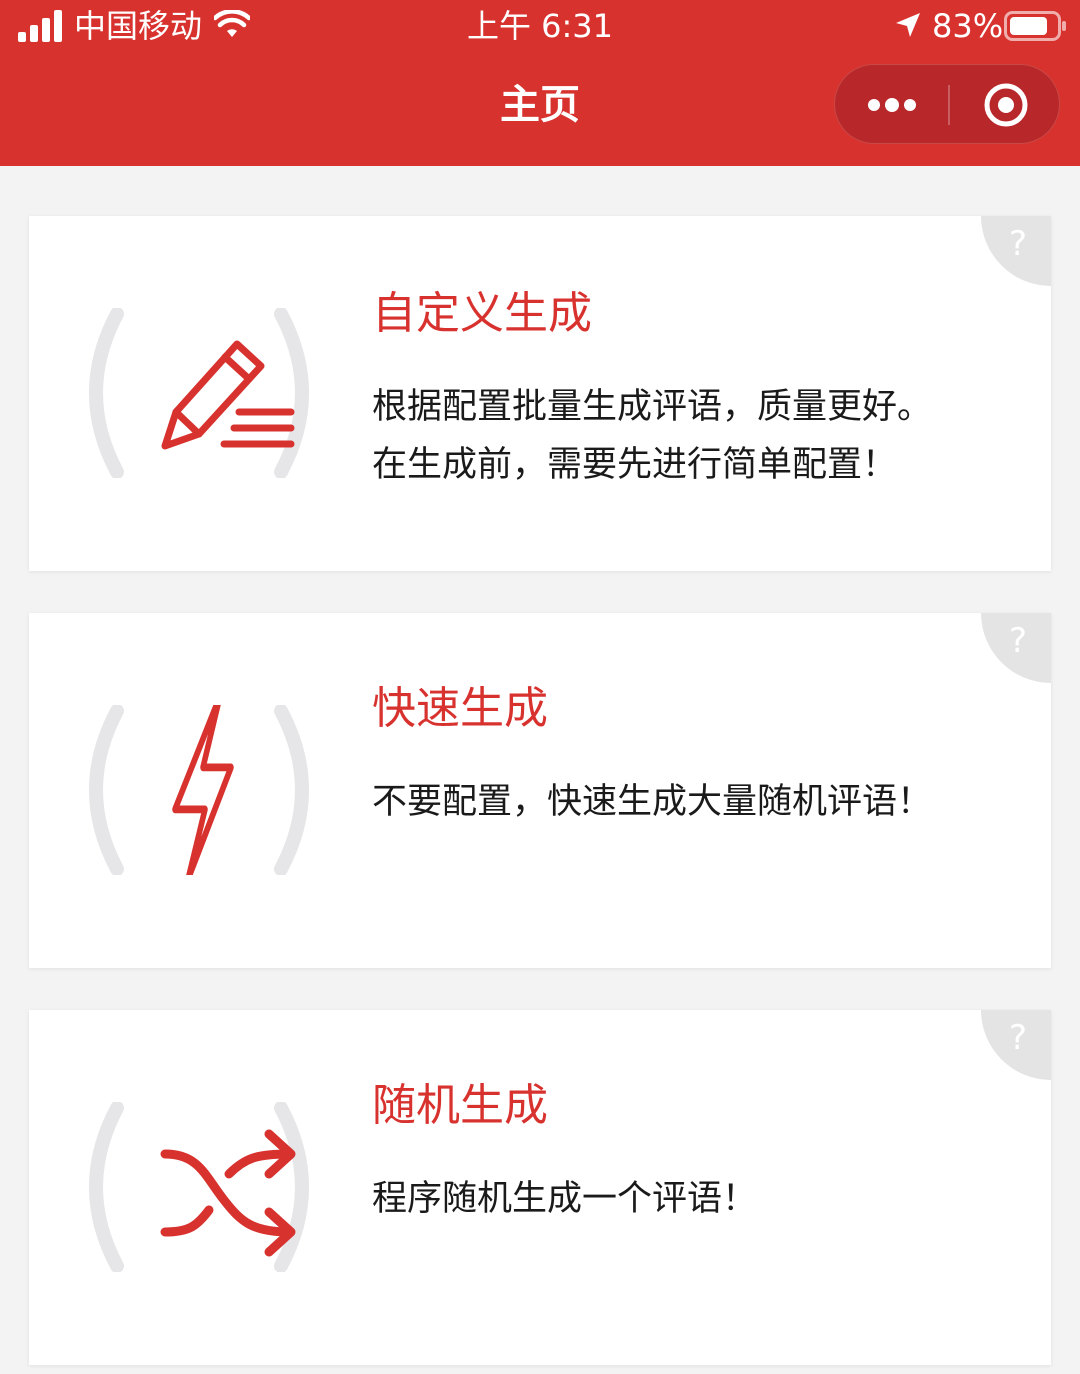 The image size is (1080, 1374). Describe the element at coordinates (199, 790) in the screenshot. I see `lightning-icon` at that location.